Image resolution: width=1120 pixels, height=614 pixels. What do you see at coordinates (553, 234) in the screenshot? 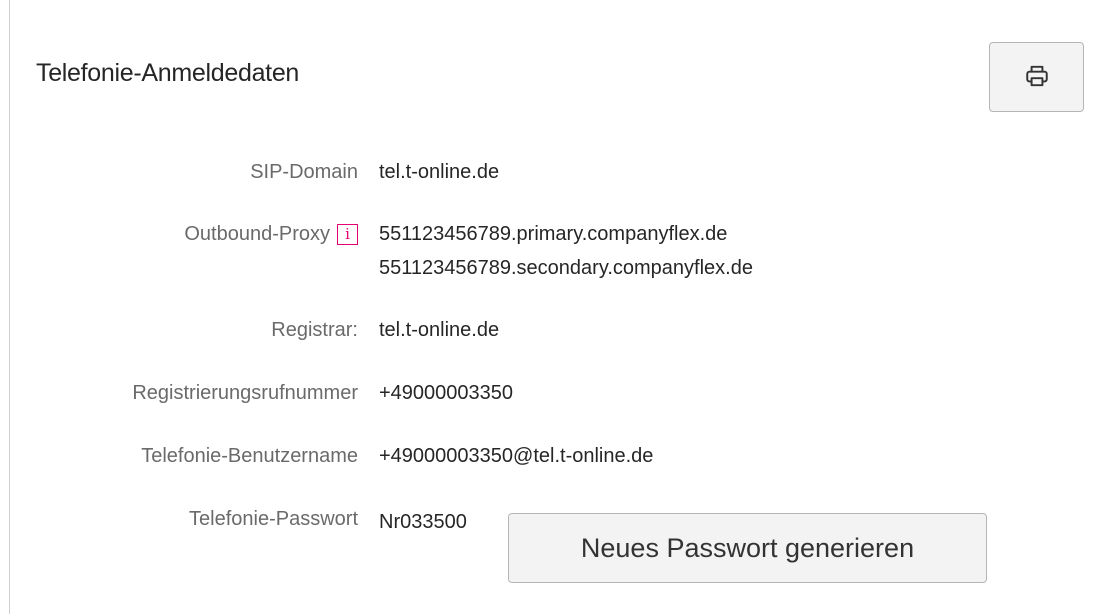
I see `outbound-proxy-primary: 551123456789.primary.companyflex.de` at bounding box center [553, 234].